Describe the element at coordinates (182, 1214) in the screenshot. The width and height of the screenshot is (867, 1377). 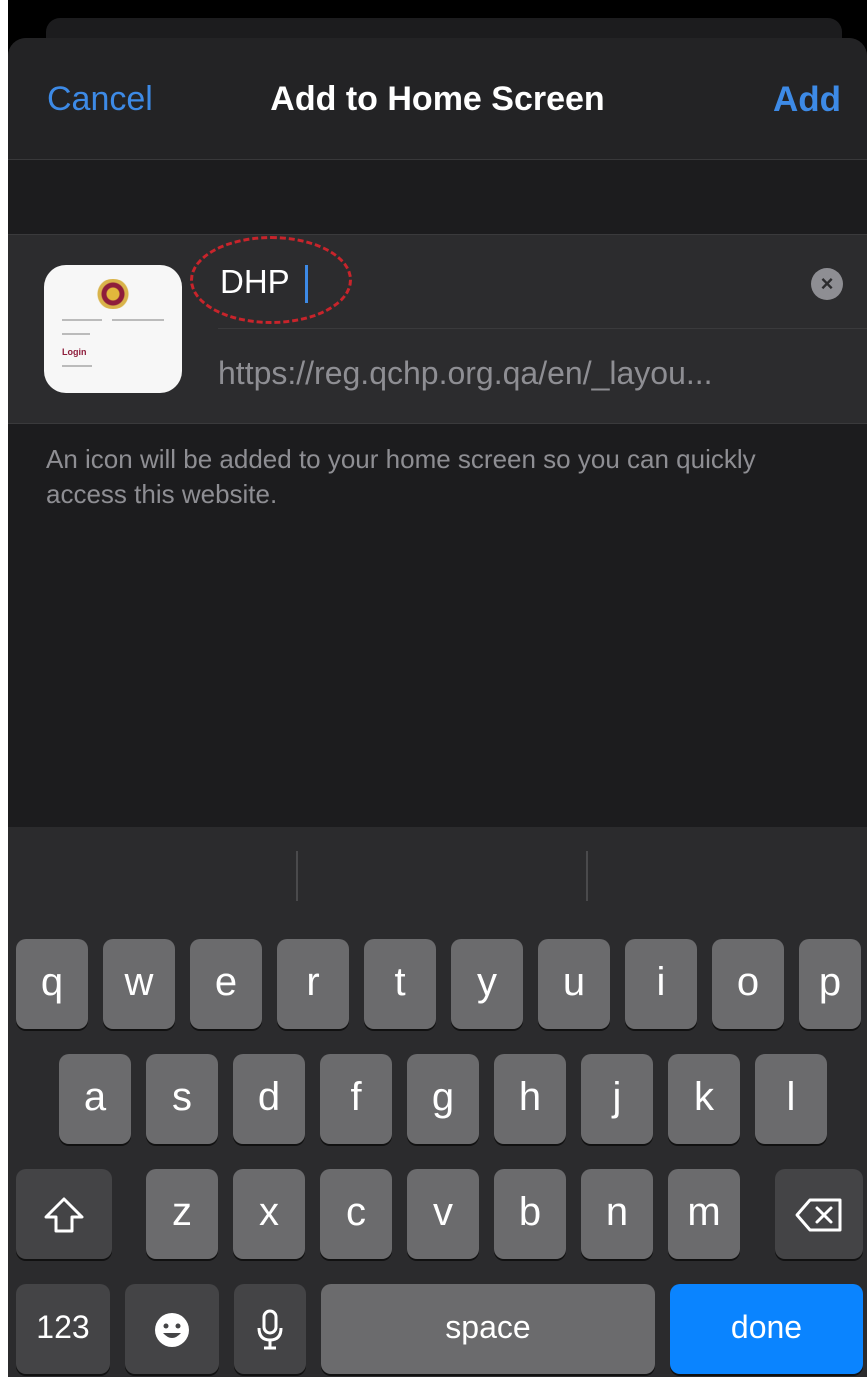
I see `key-z: z` at that location.